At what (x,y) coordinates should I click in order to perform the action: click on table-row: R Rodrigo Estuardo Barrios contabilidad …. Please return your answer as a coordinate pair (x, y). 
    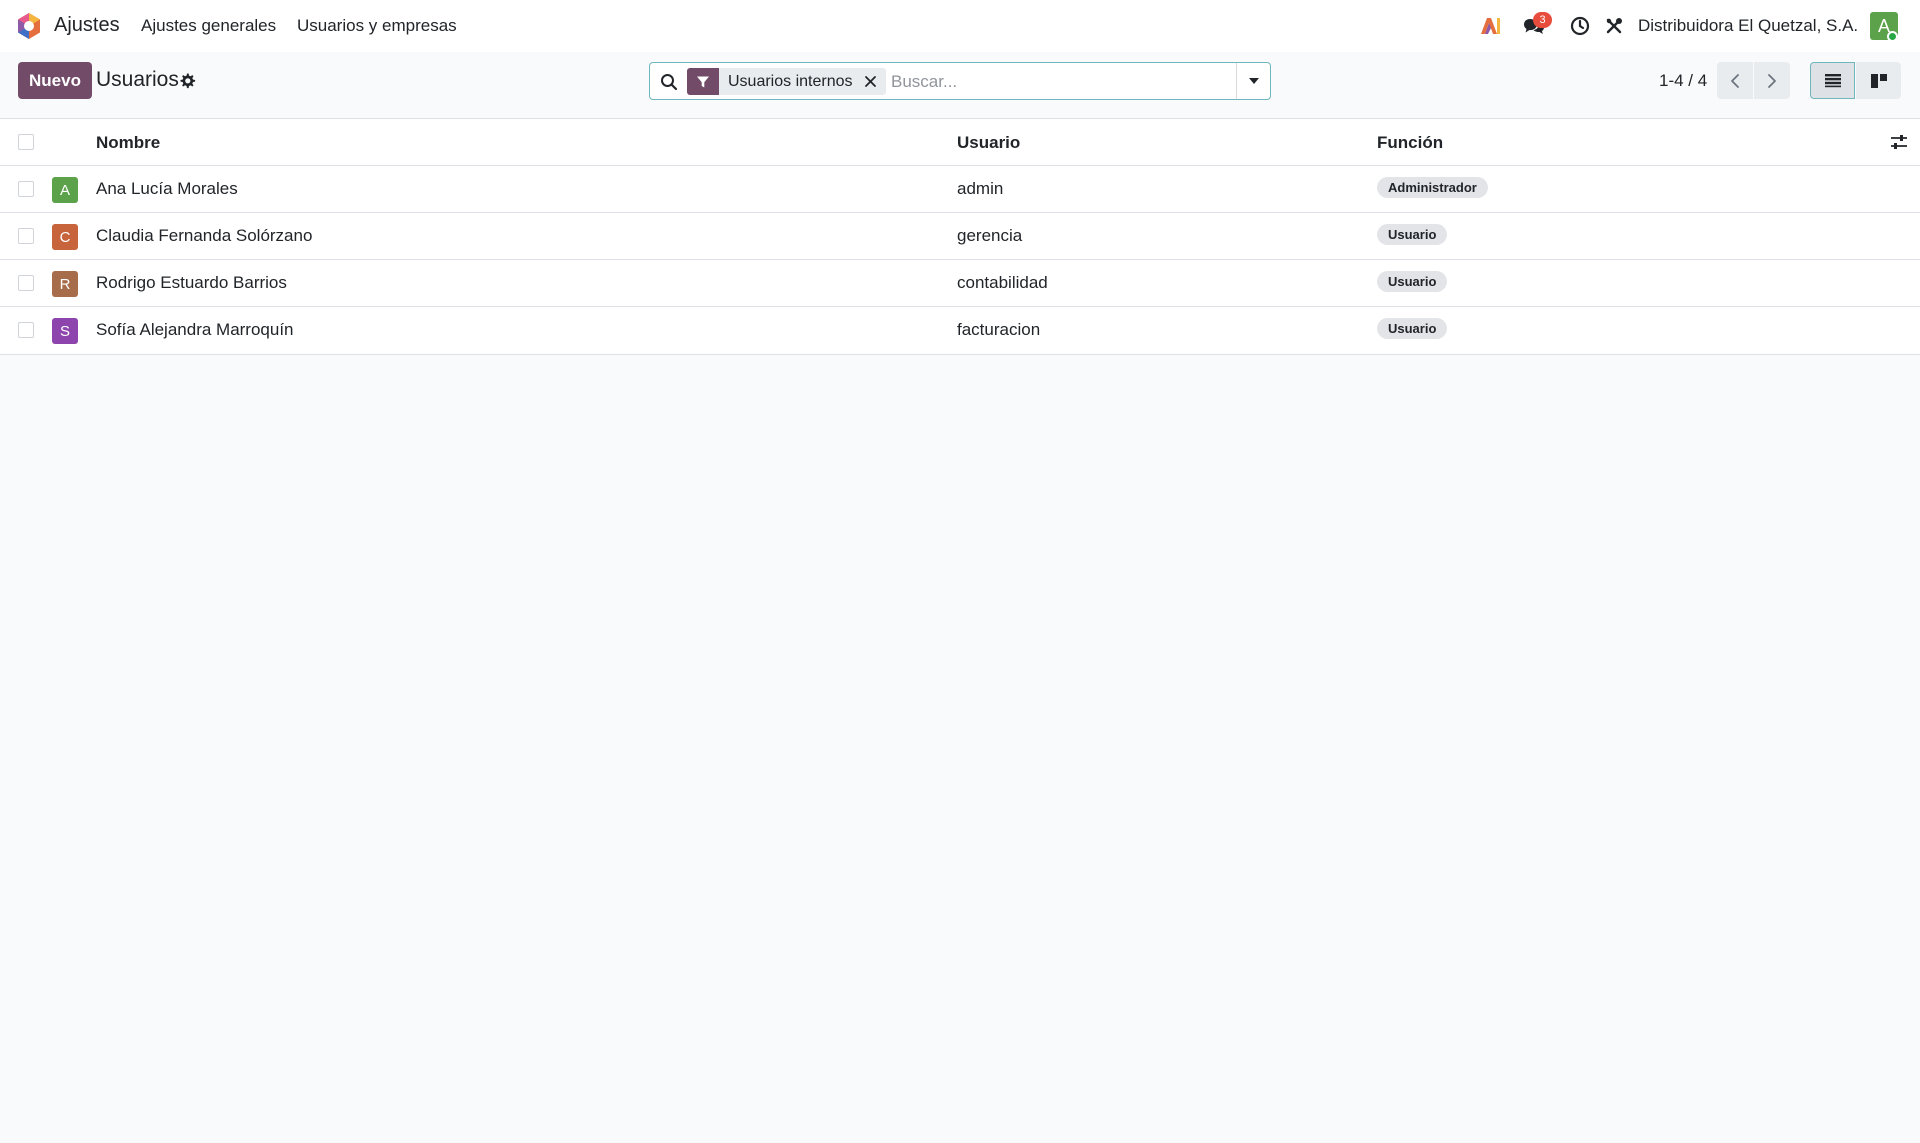
    Looking at the image, I should click on (960, 283).